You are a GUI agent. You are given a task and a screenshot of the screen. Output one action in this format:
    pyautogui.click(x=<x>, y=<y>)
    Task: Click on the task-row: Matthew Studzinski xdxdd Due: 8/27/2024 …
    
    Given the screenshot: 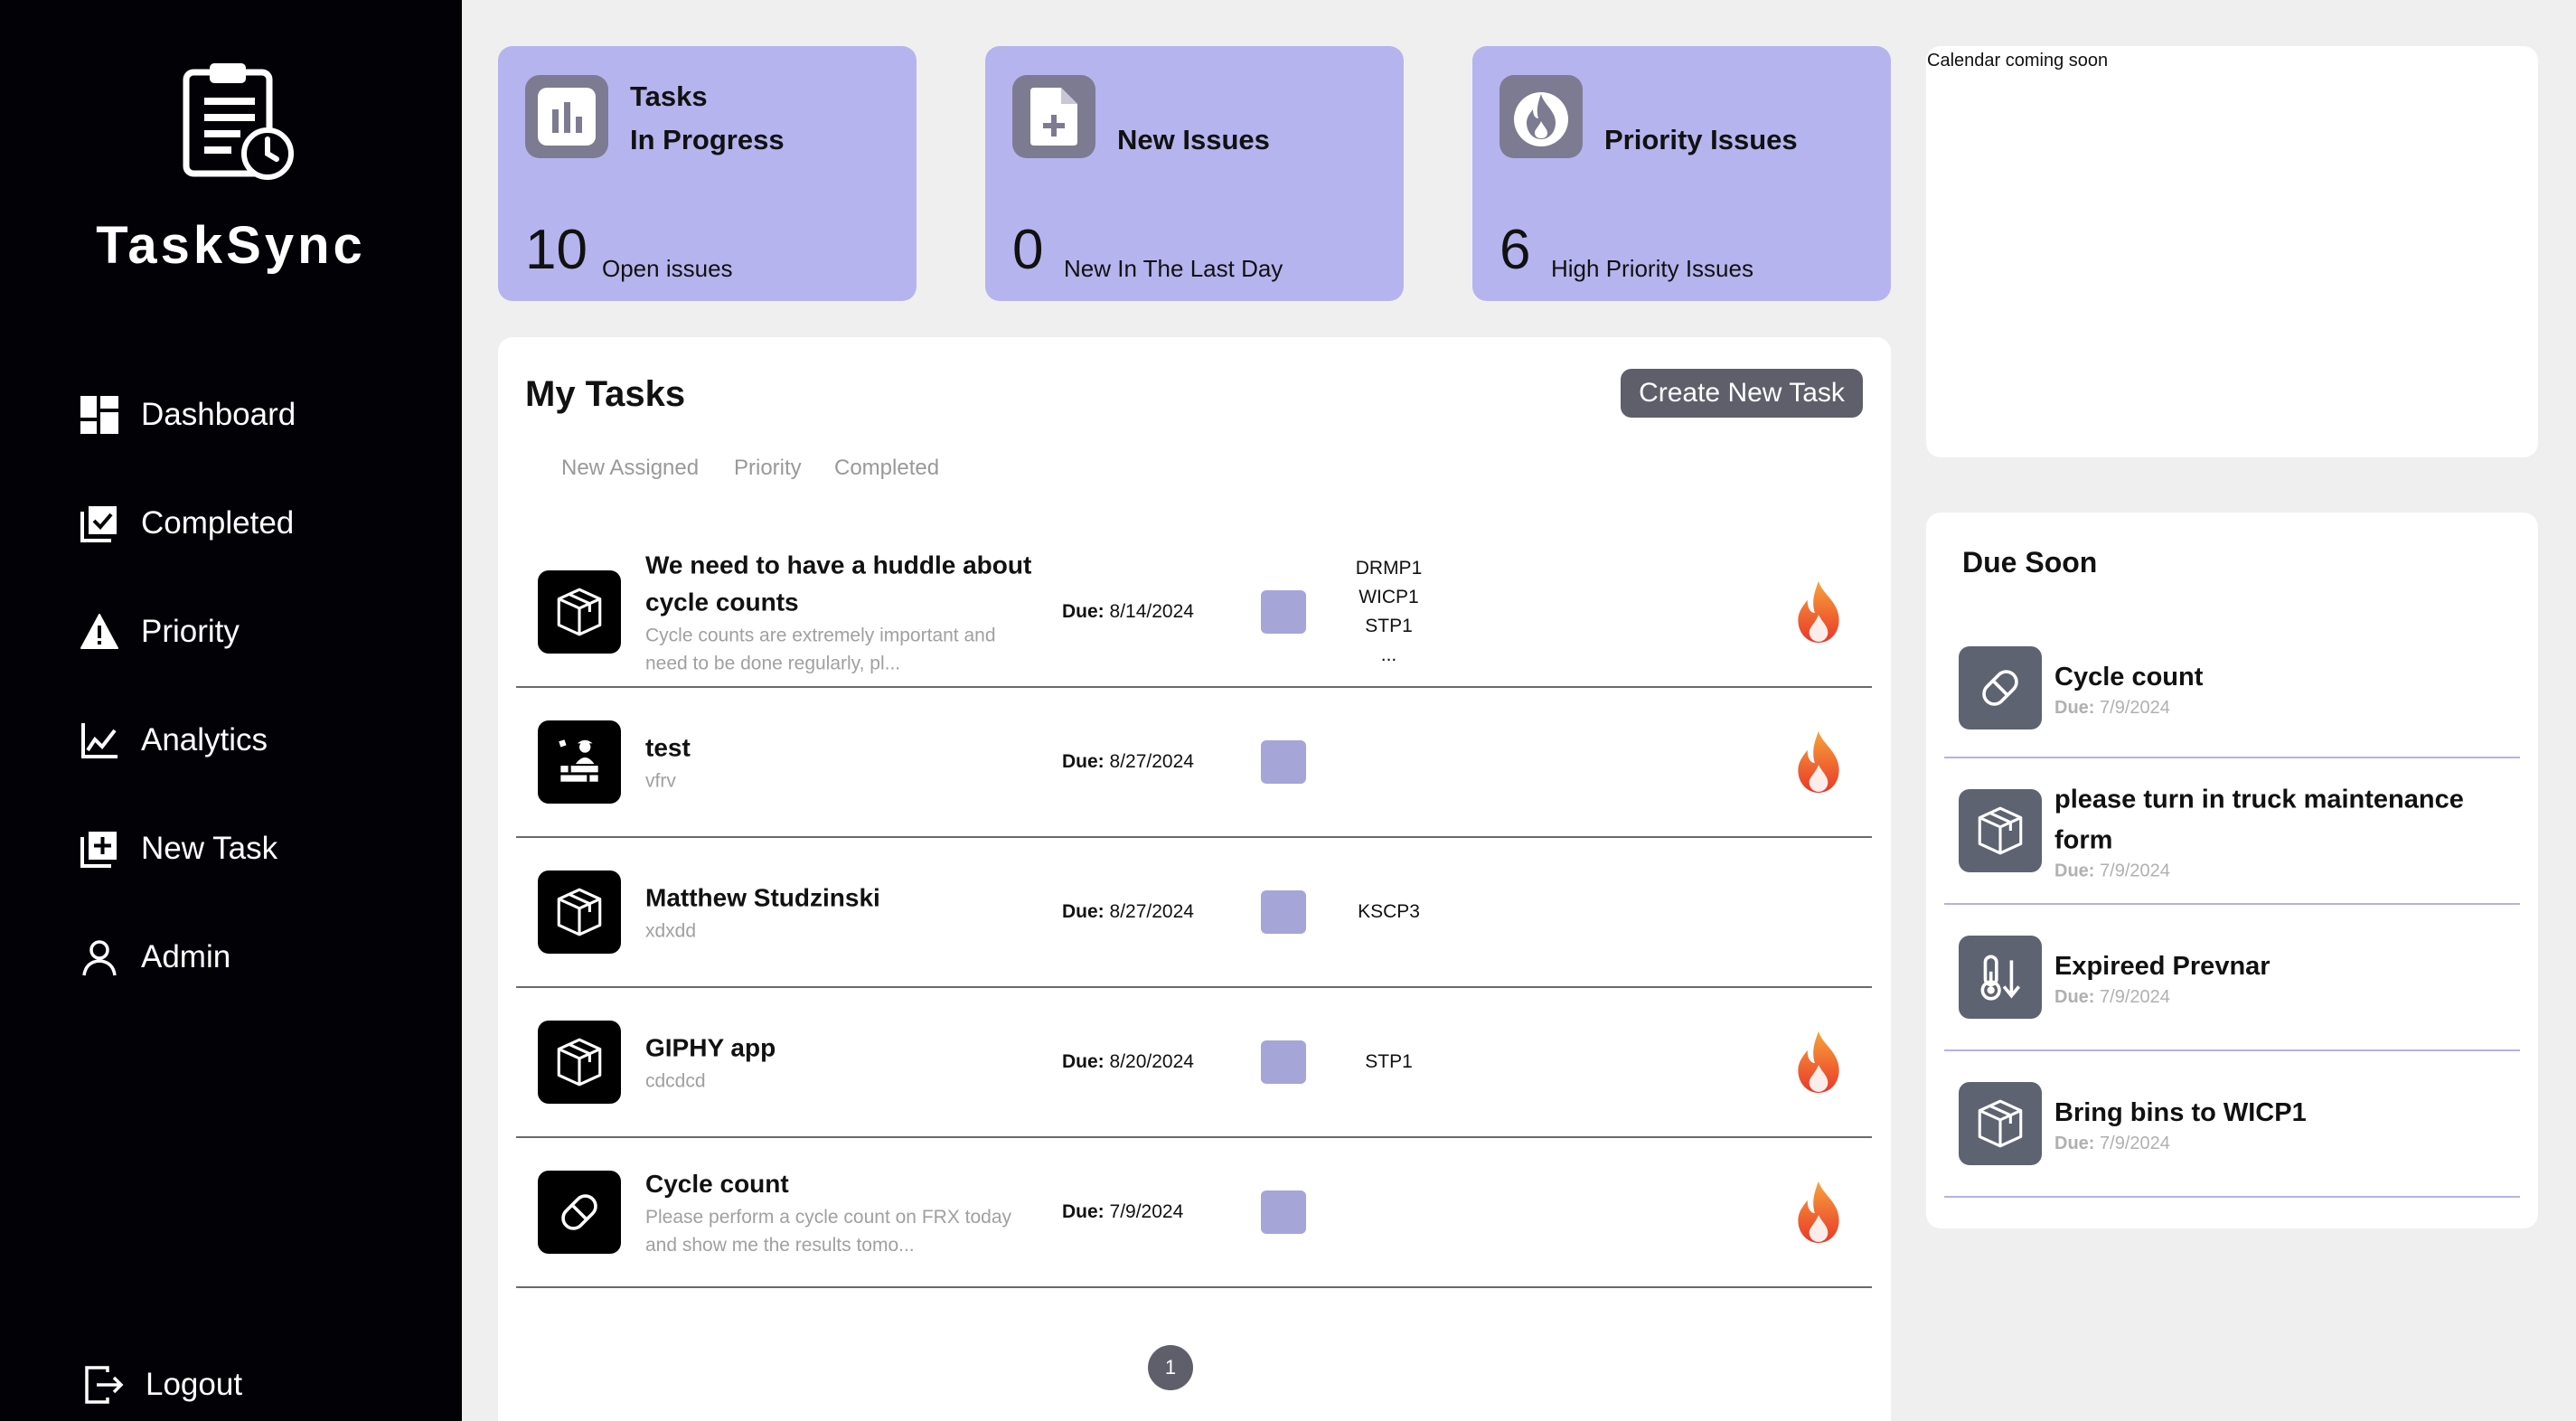 What is the action you would take?
    pyautogui.click(x=1194, y=913)
    